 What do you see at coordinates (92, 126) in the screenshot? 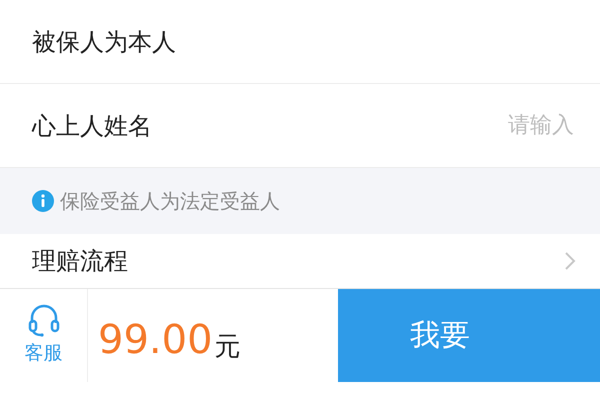
I see `field-label: 心上人姓名` at bounding box center [92, 126].